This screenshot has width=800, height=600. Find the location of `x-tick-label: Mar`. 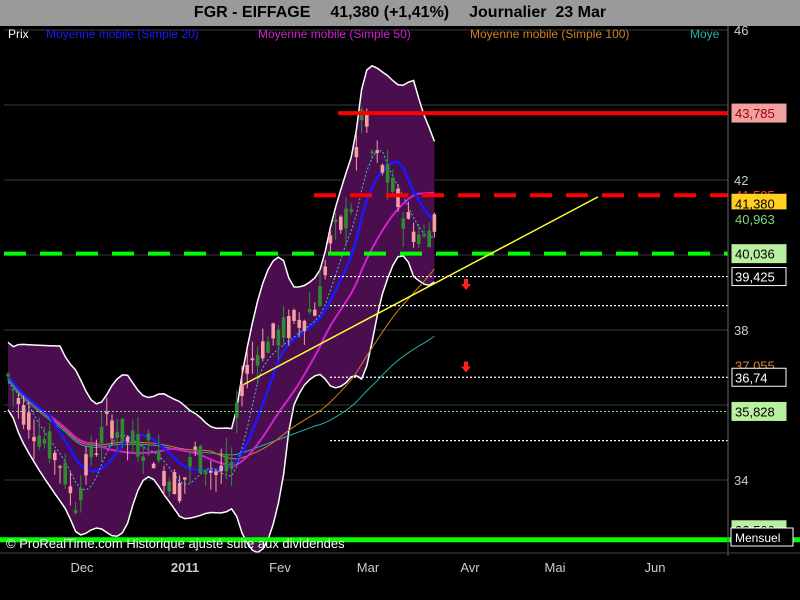

x-tick-label: Mar is located at coordinates (368, 567).